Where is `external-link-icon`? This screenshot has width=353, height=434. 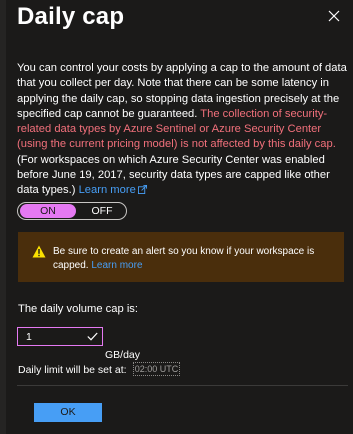
external-link-icon is located at coordinates (142, 190).